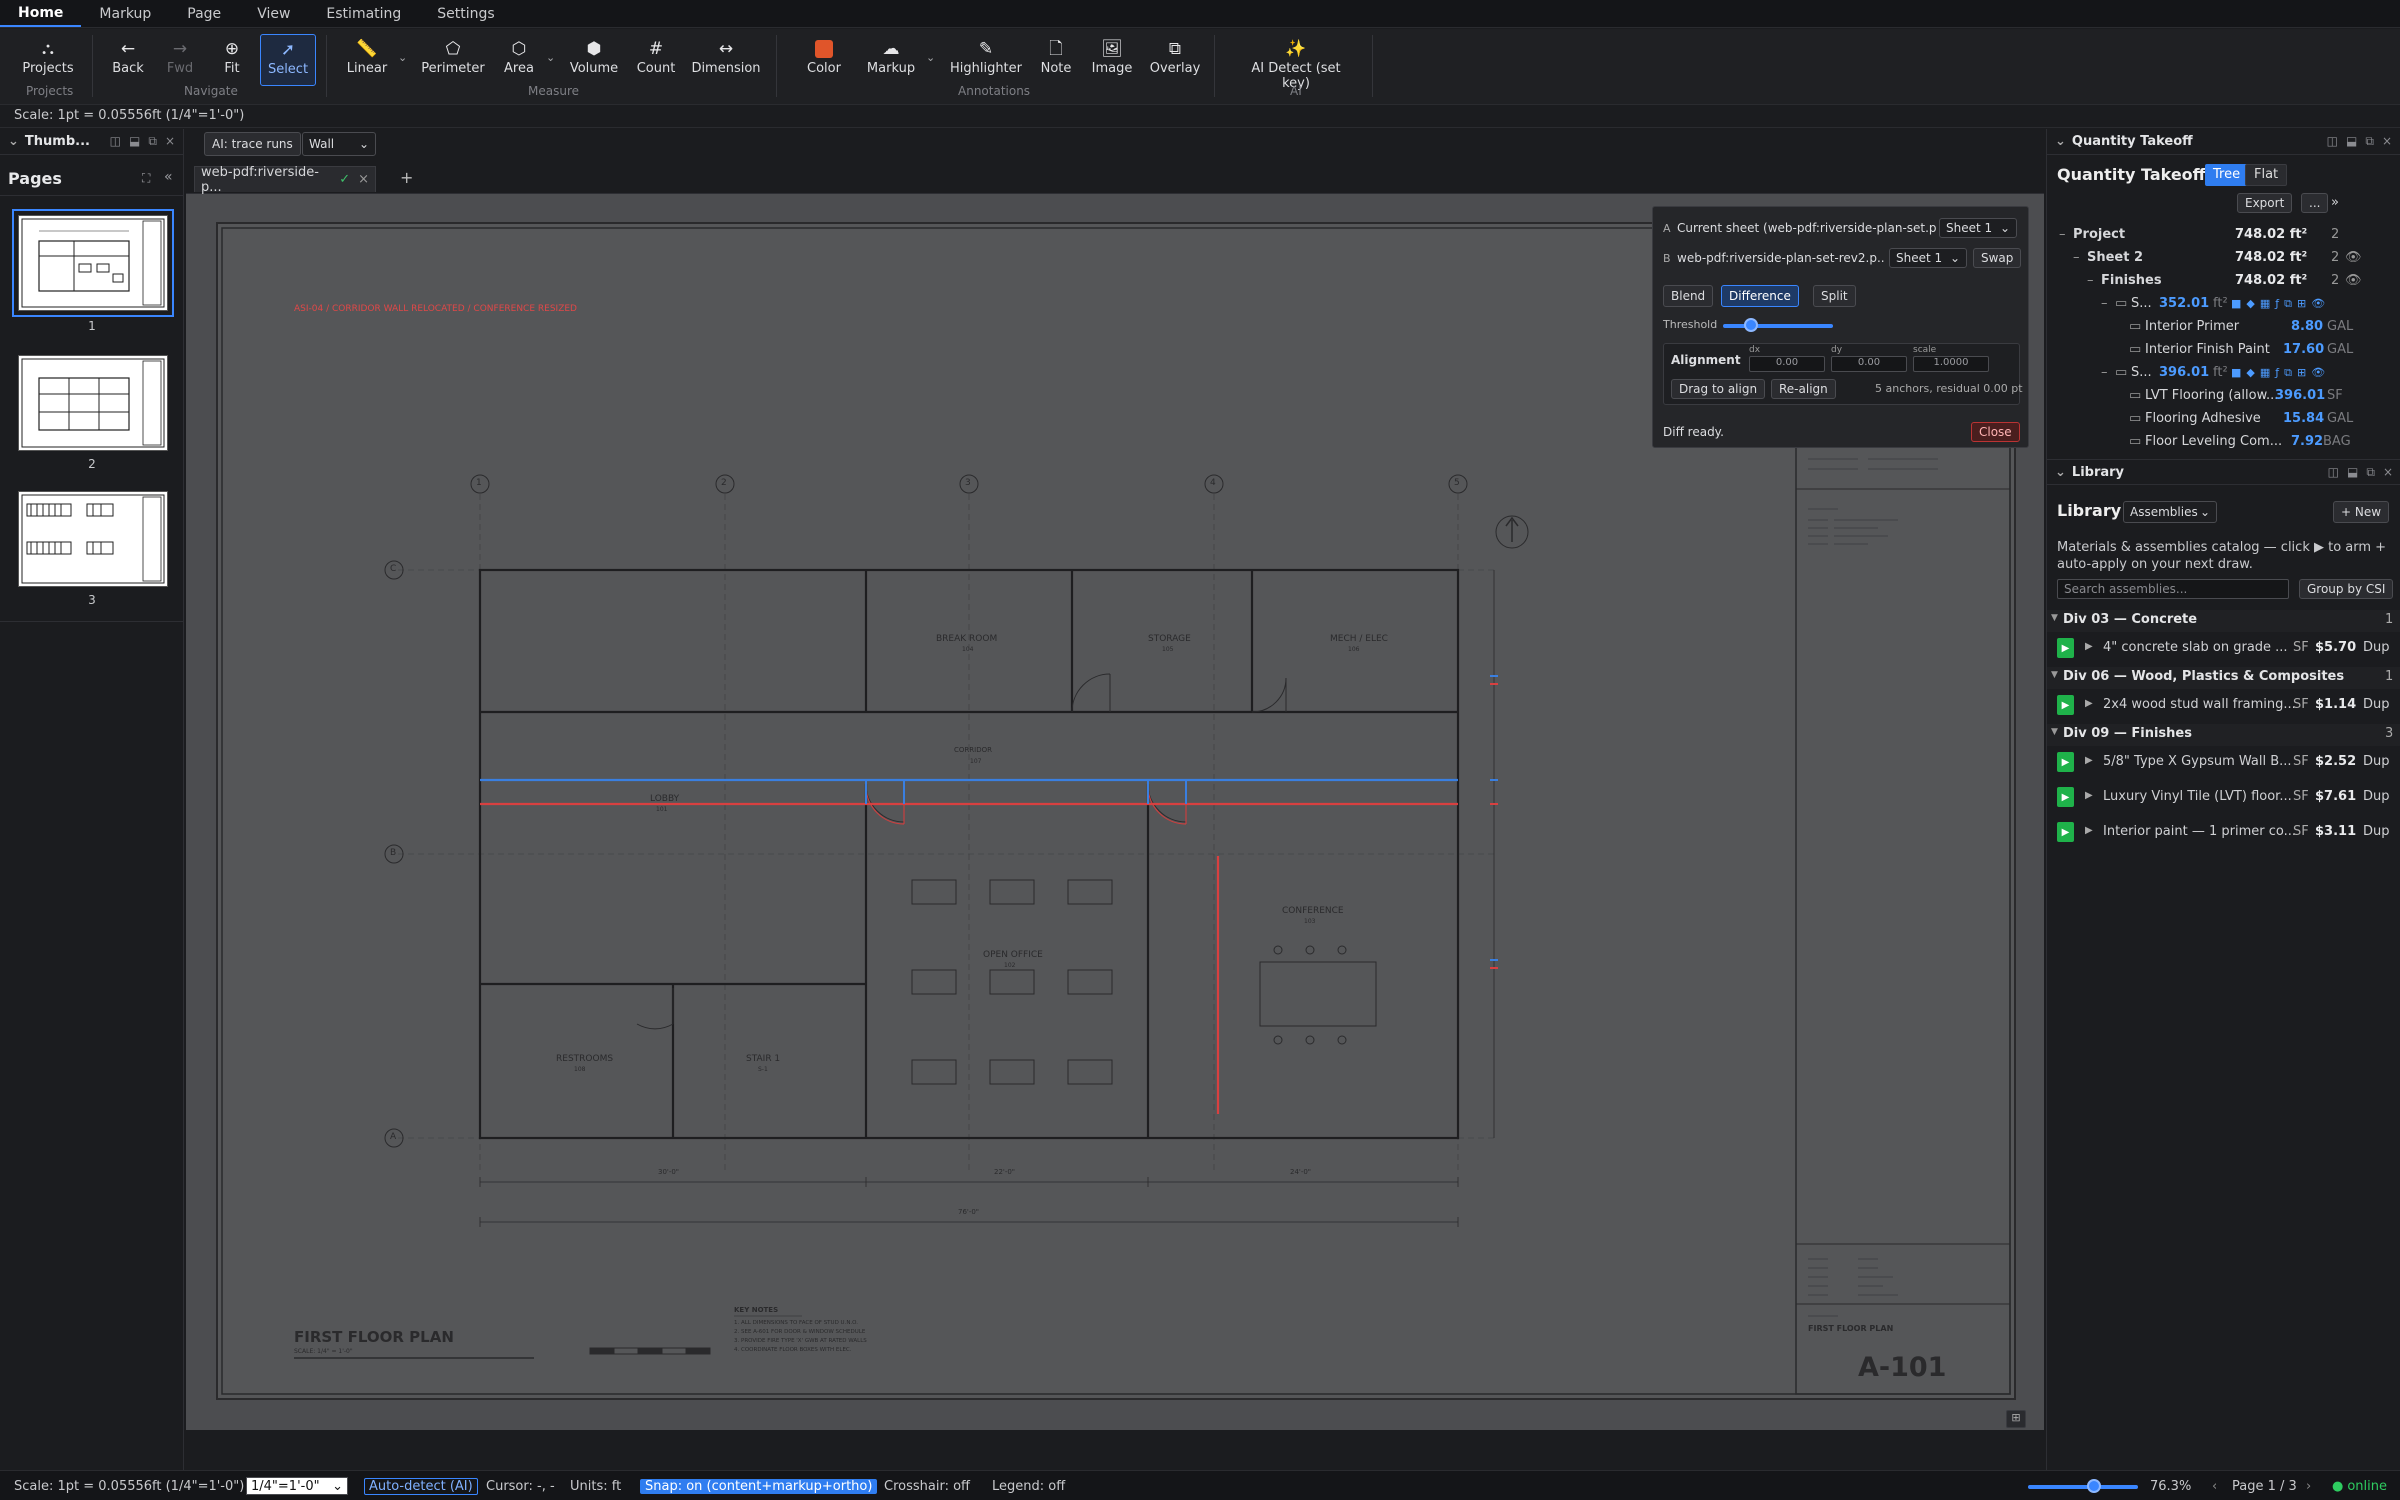  I want to click on threshold-slider-track, so click(1778, 326).